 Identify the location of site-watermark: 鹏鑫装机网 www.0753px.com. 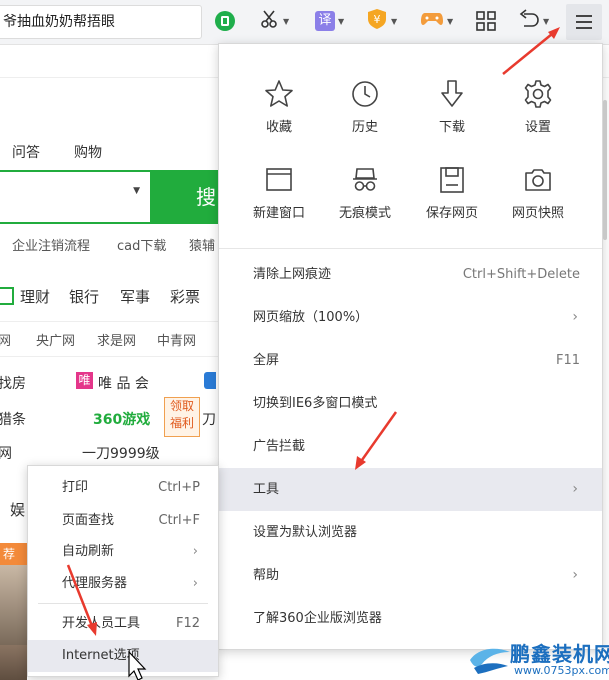
(538, 660).